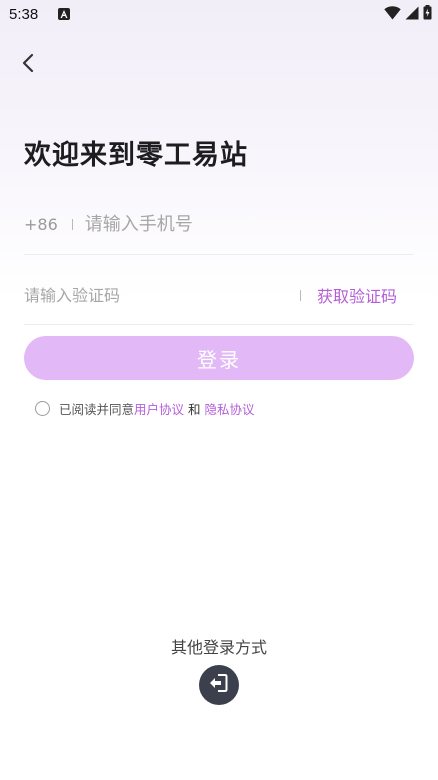  What do you see at coordinates (136, 155) in the screenshot?
I see `page-title: 欢迎来到零工易站` at bounding box center [136, 155].